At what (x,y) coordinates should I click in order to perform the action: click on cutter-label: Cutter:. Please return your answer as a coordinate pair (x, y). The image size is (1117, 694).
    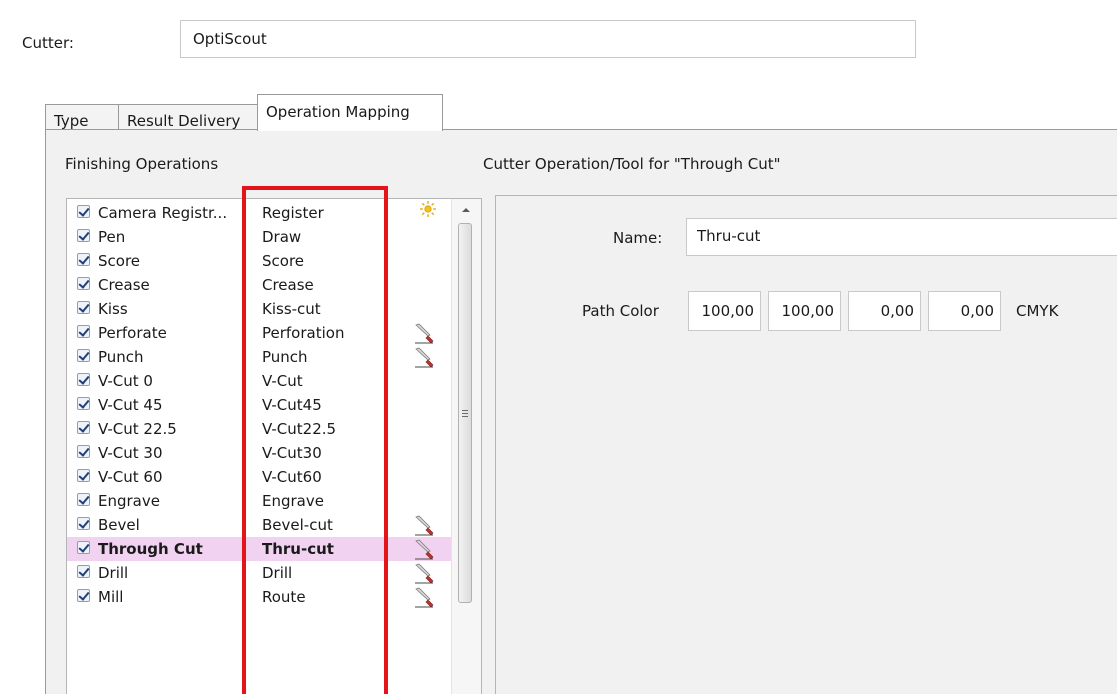
    Looking at the image, I should click on (48, 43).